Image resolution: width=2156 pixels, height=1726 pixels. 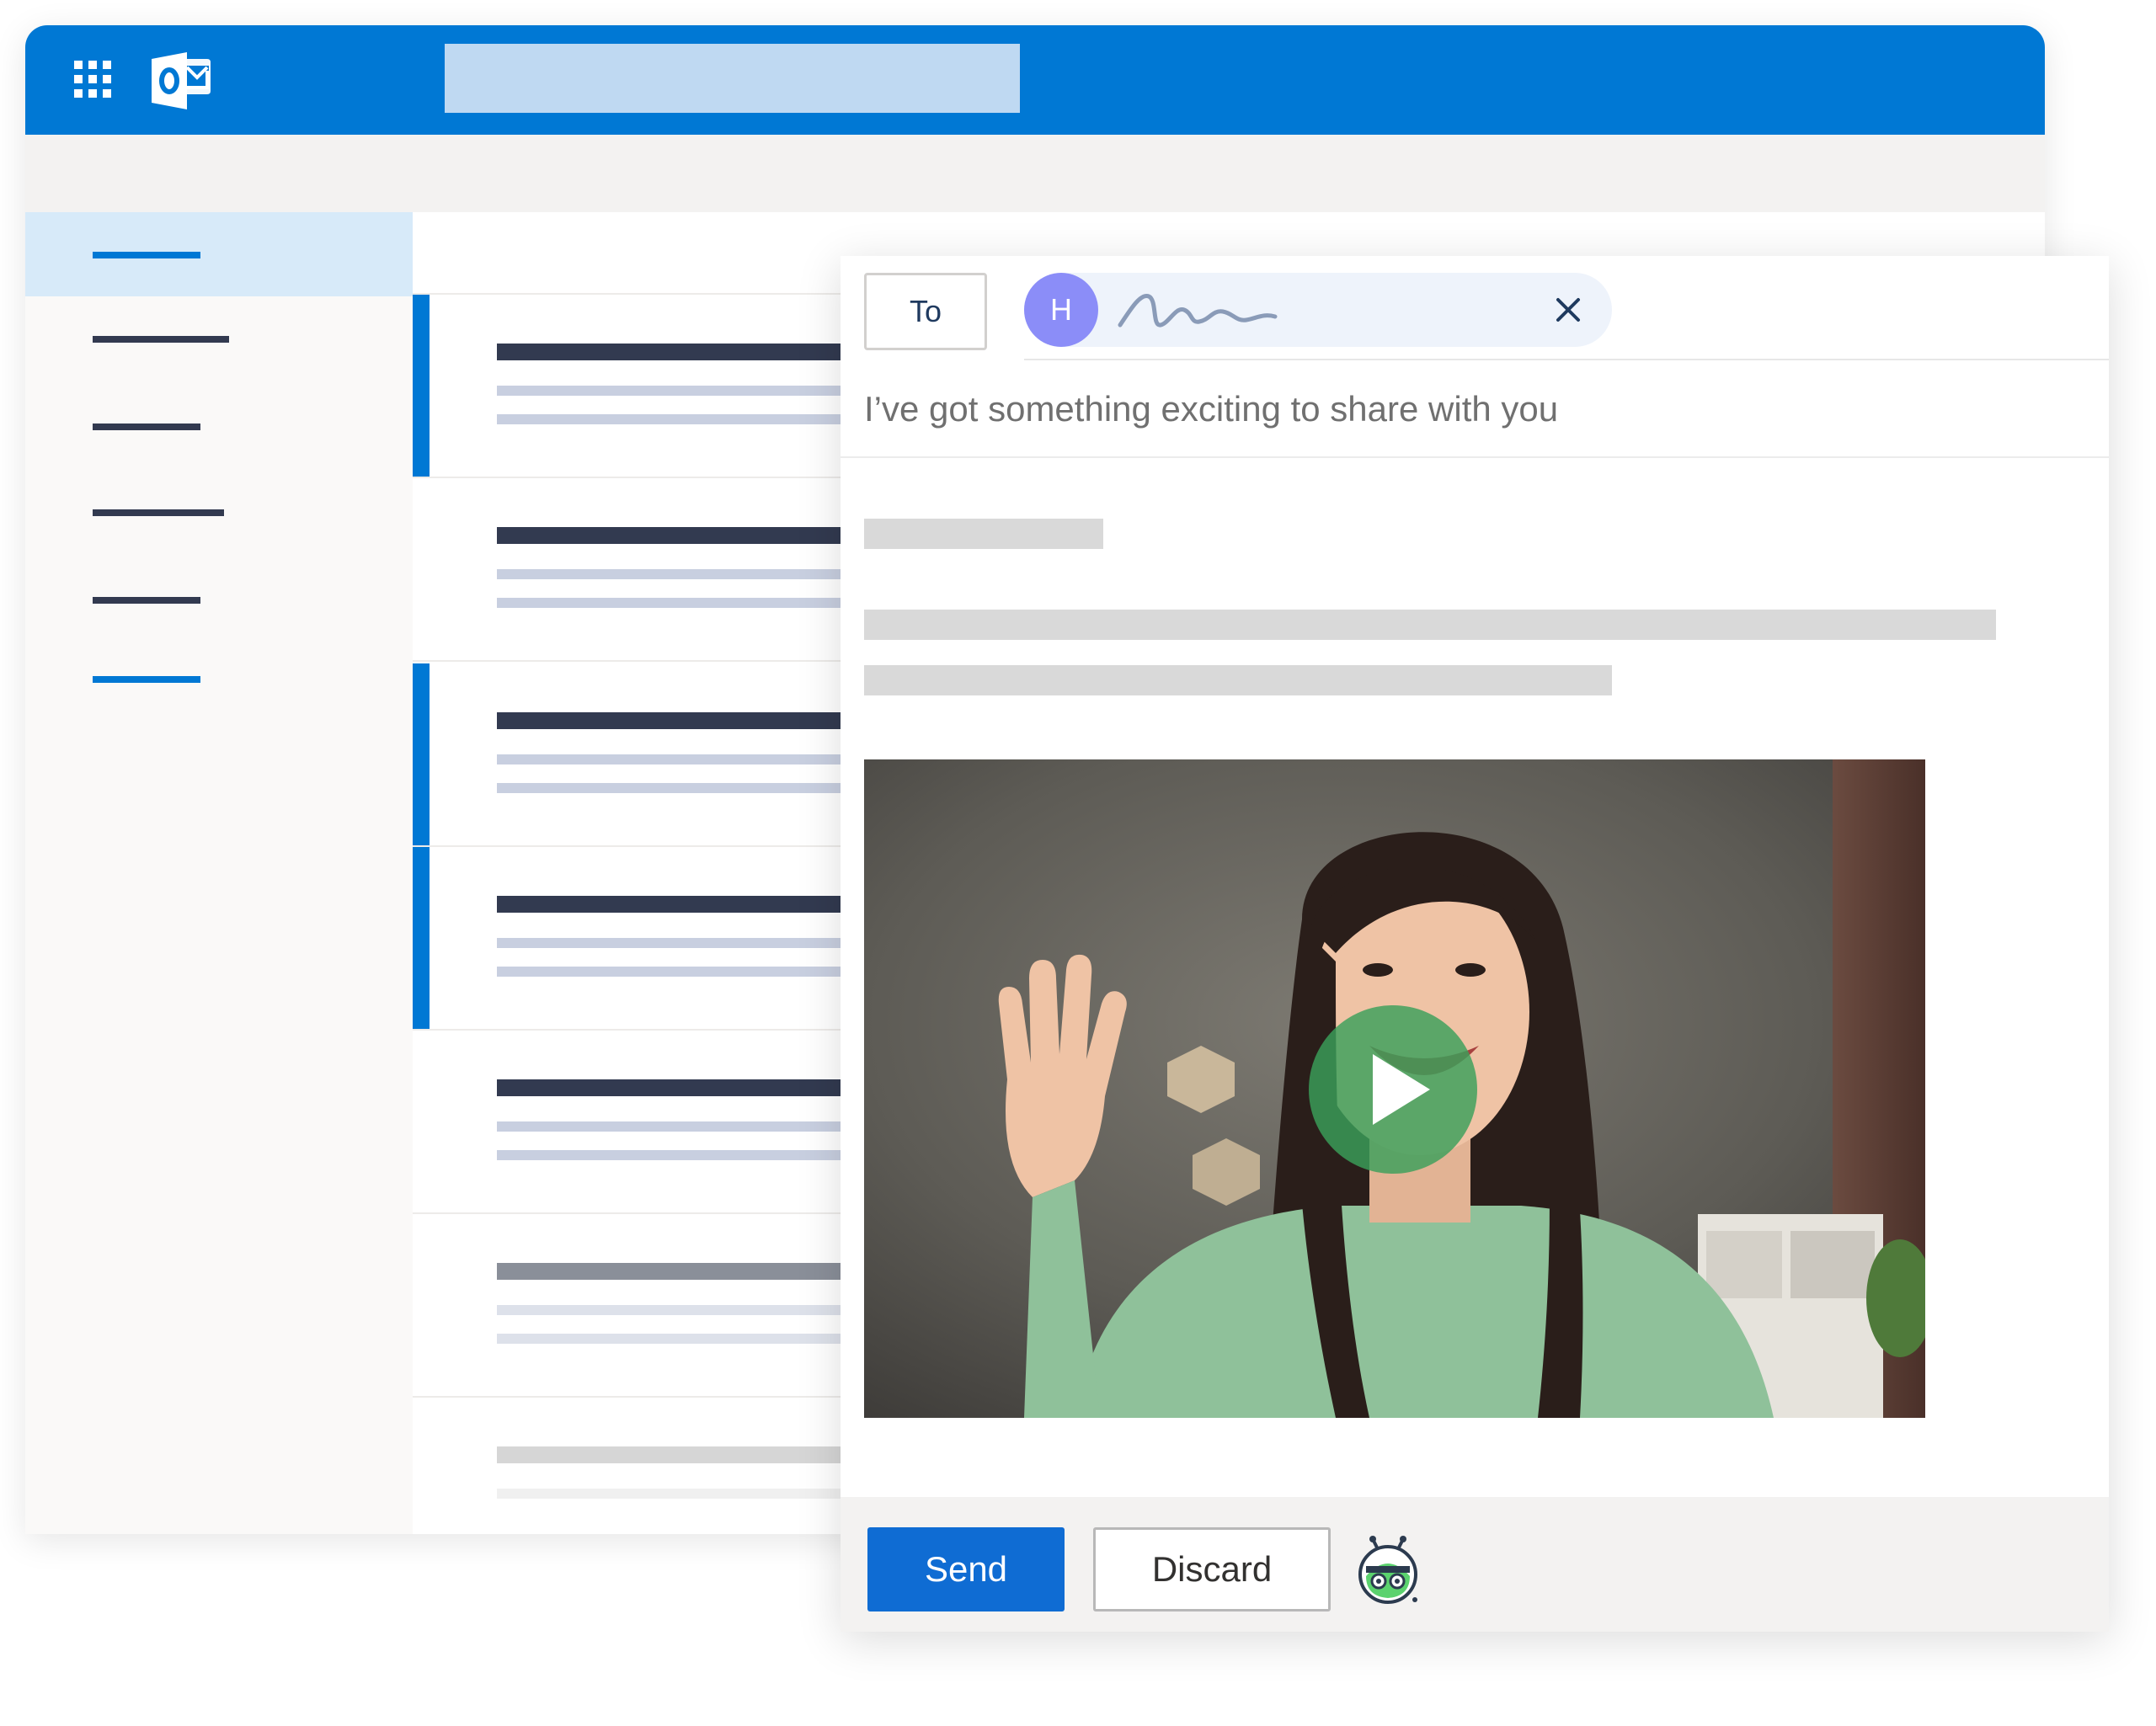 I want to click on bot-icon, so click(x=1388, y=1569).